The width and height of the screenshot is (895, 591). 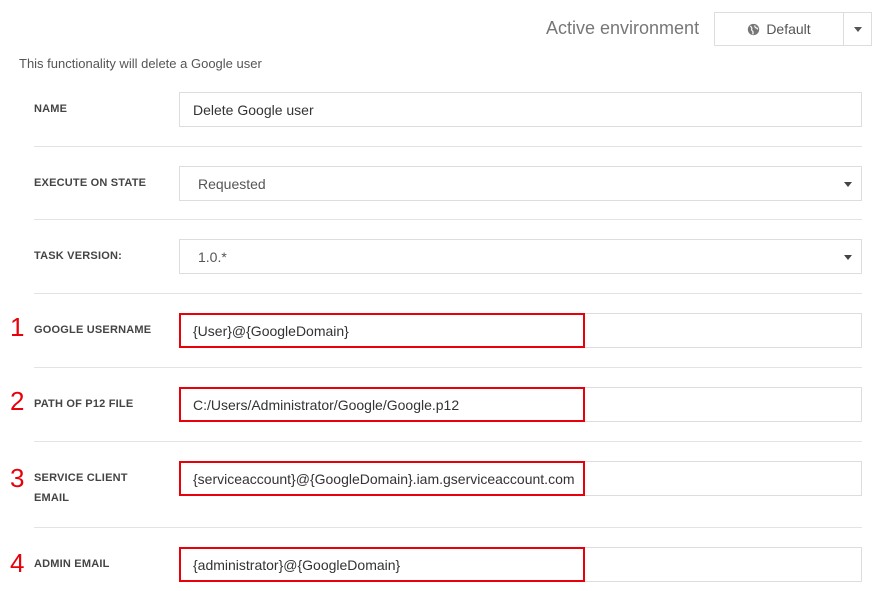 I want to click on environment-button: Default, so click(x=779, y=29).